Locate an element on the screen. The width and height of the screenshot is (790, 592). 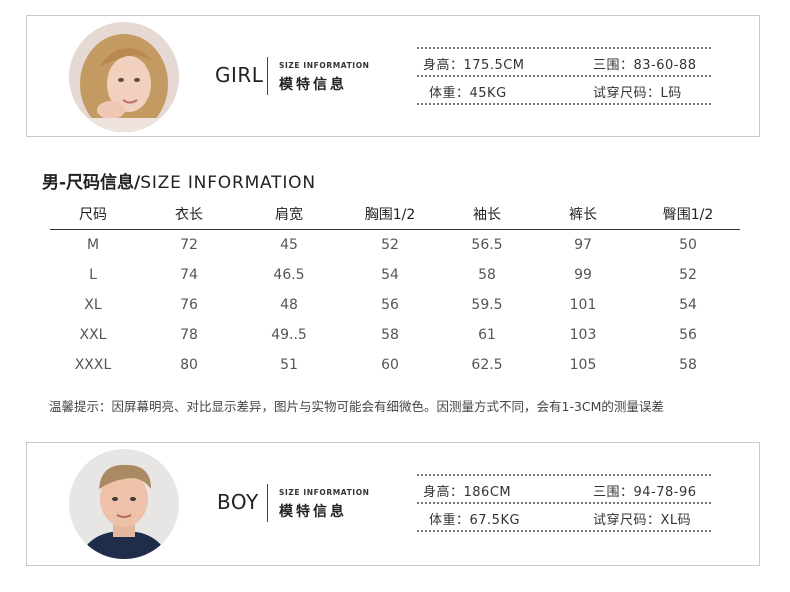
size-table-title-cn: 男-尺码信息/ is located at coordinates (91, 183).